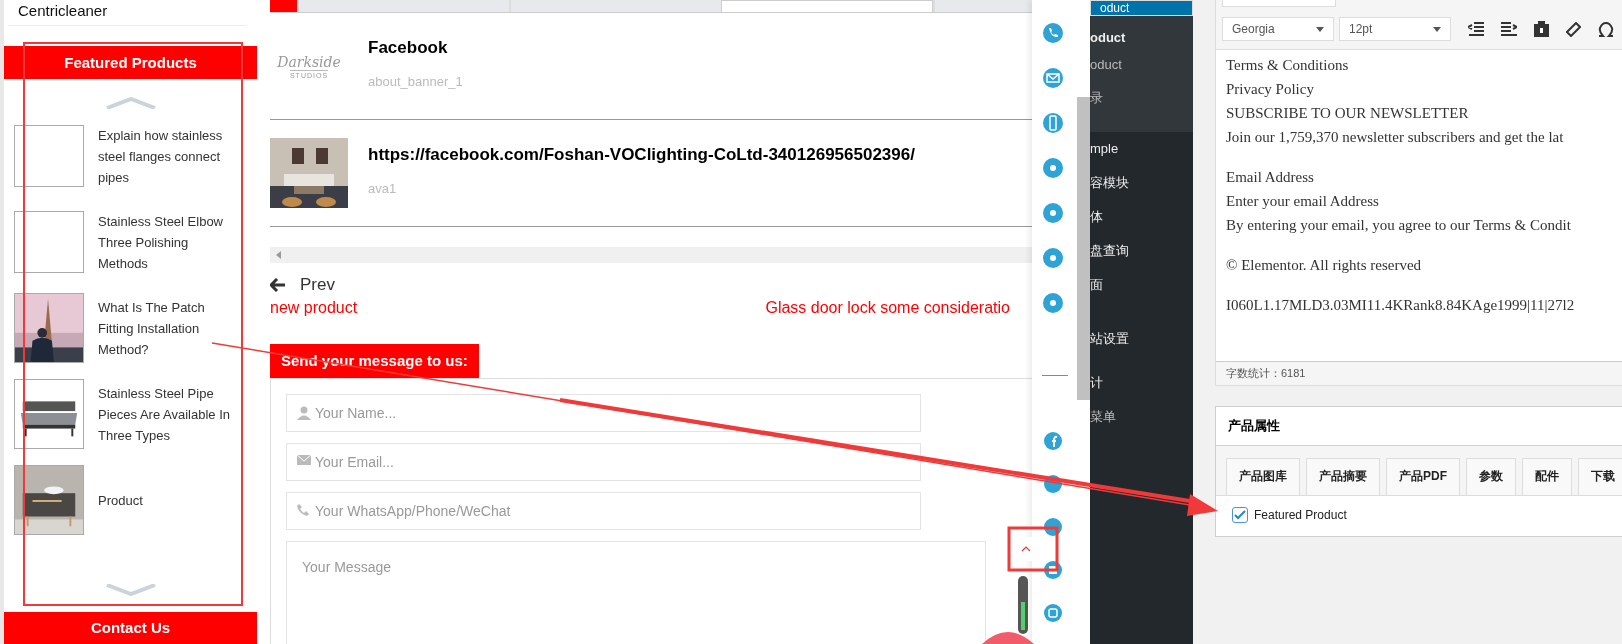  I want to click on tab: 参数, so click(1491, 476).